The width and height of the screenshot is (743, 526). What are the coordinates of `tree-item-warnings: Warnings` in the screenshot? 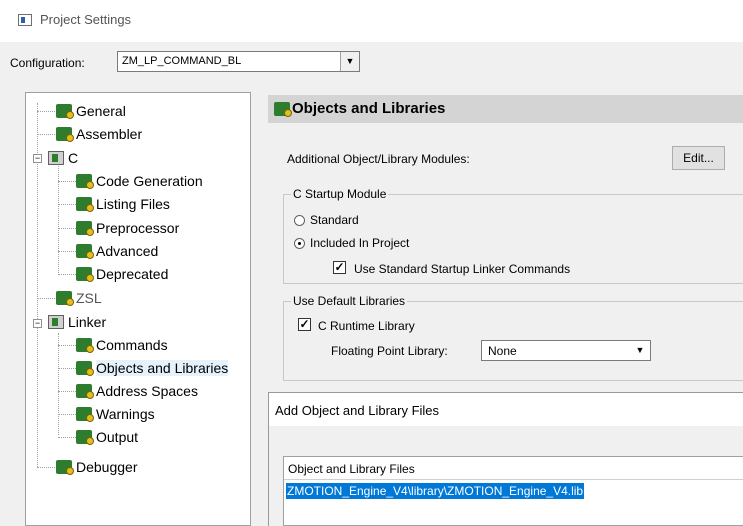 It's located at (115, 414).